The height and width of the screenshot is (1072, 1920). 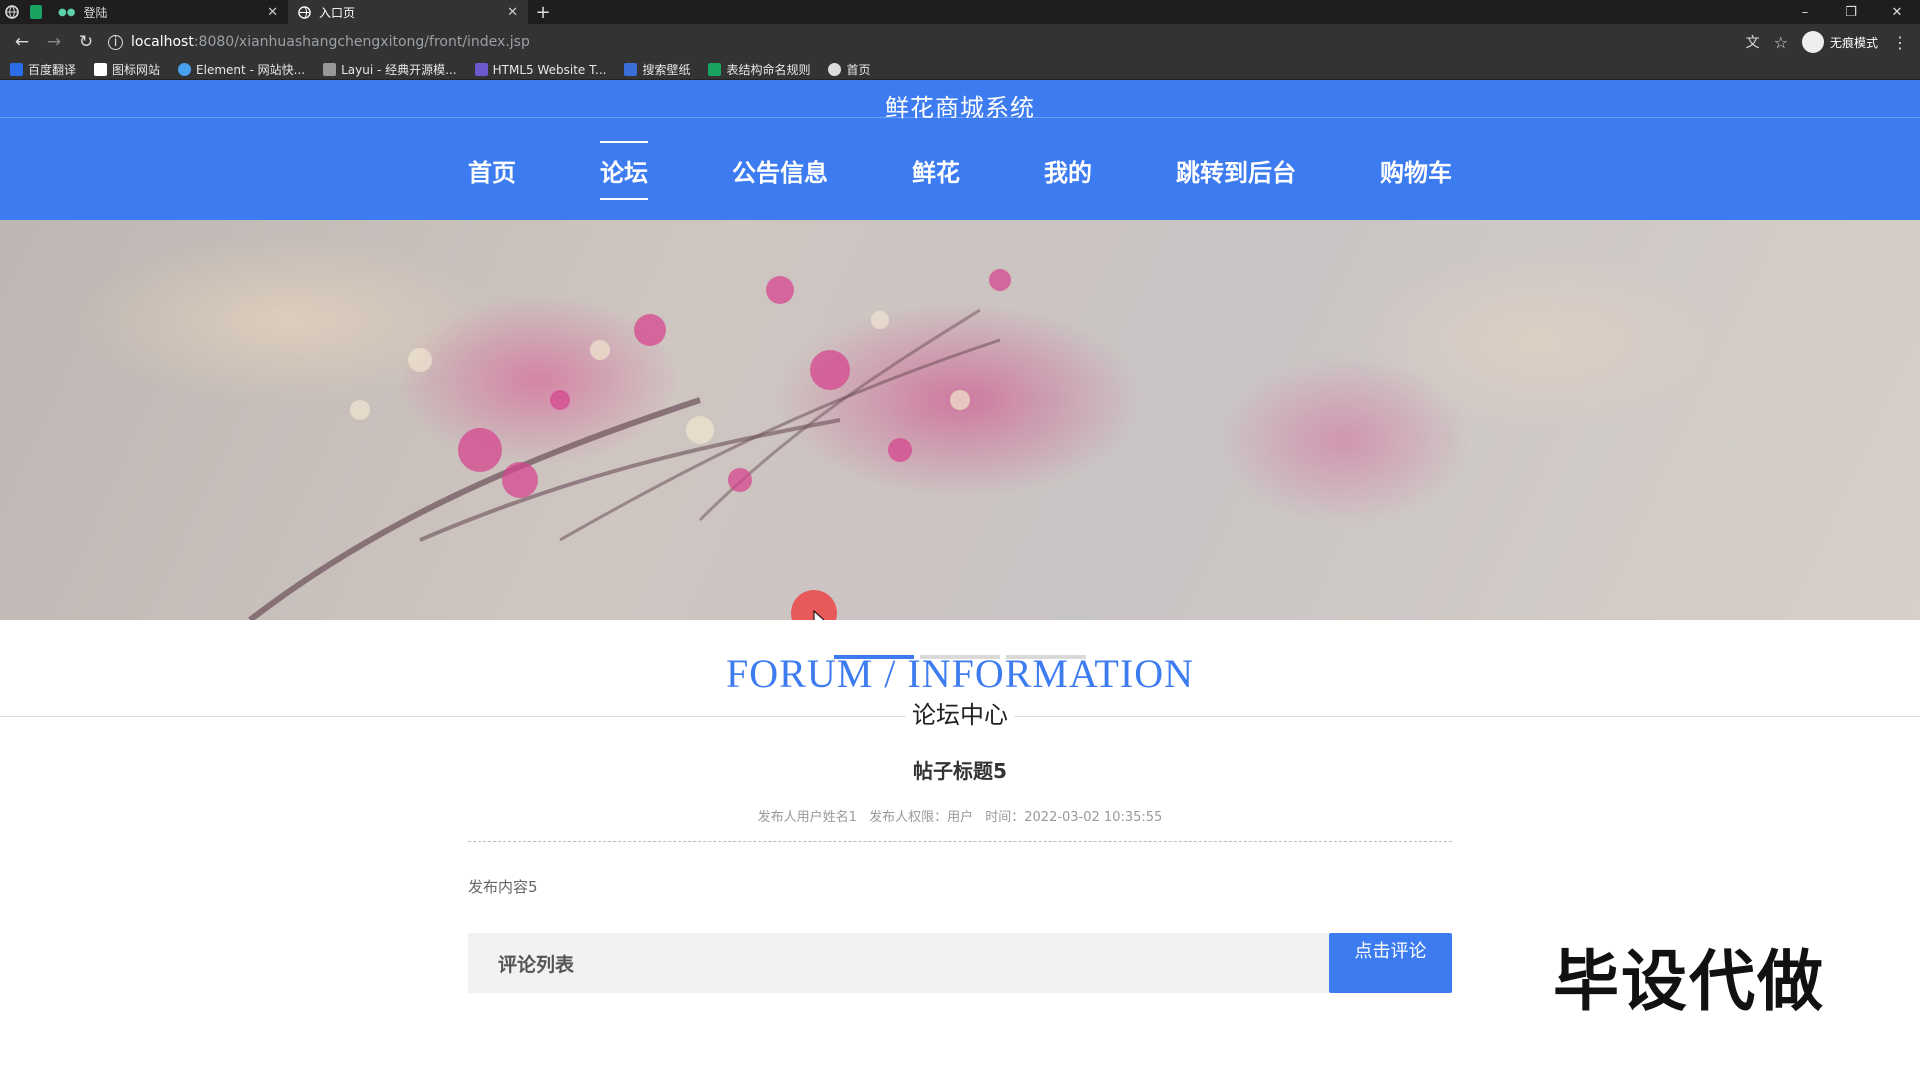 What do you see at coordinates (1068, 170) in the screenshot?
I see `nav-mine: 我的` at bounding box center [1068, 170].